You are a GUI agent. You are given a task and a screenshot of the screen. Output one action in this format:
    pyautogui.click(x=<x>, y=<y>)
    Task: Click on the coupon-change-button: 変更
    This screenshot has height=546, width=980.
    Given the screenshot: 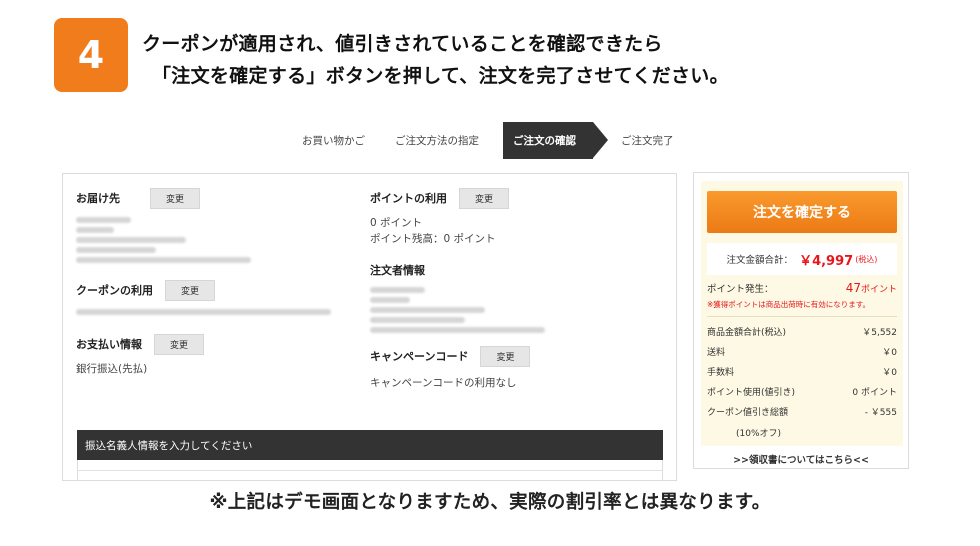 What is the action you would take?
    pyautogui.click(x=190, y=290)
    